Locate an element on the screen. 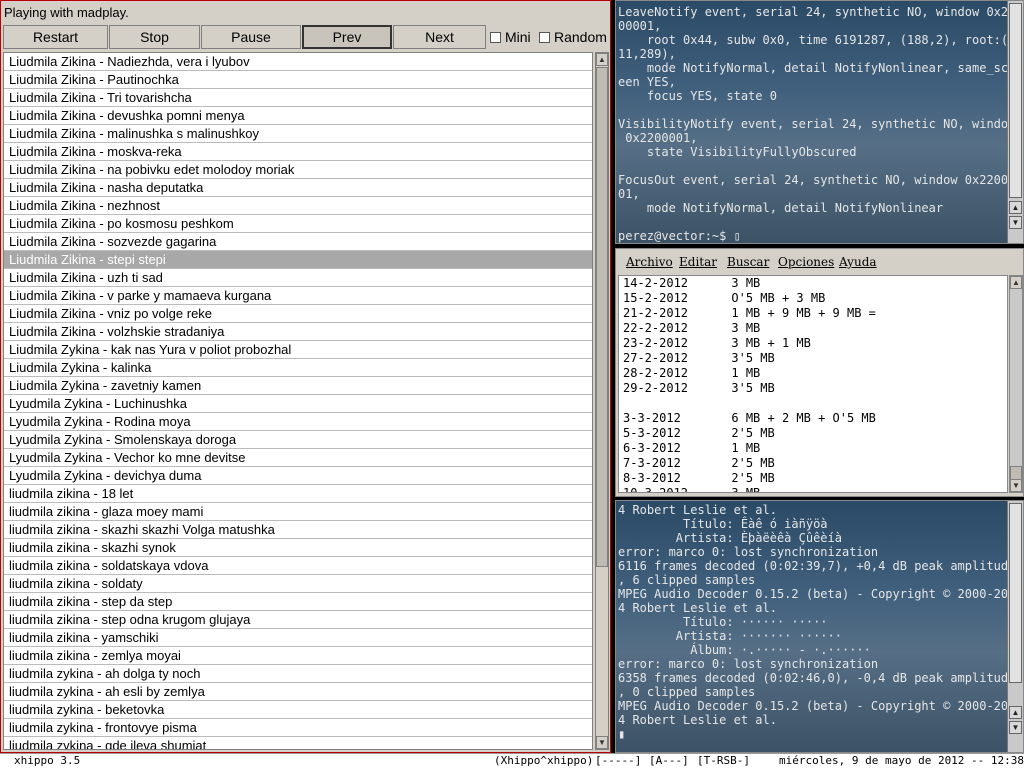 The height and width of the screenshot is (768, 1024). menu-archivo: Archivo is located at coordinates (649, 262).